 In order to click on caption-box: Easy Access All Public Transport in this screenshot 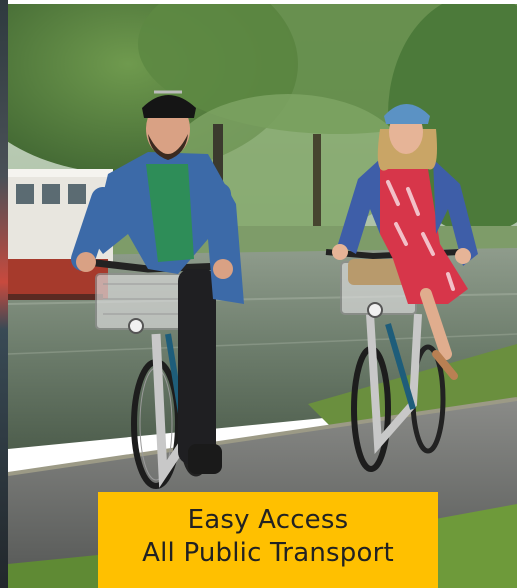, I will do `click(268, 540)`.